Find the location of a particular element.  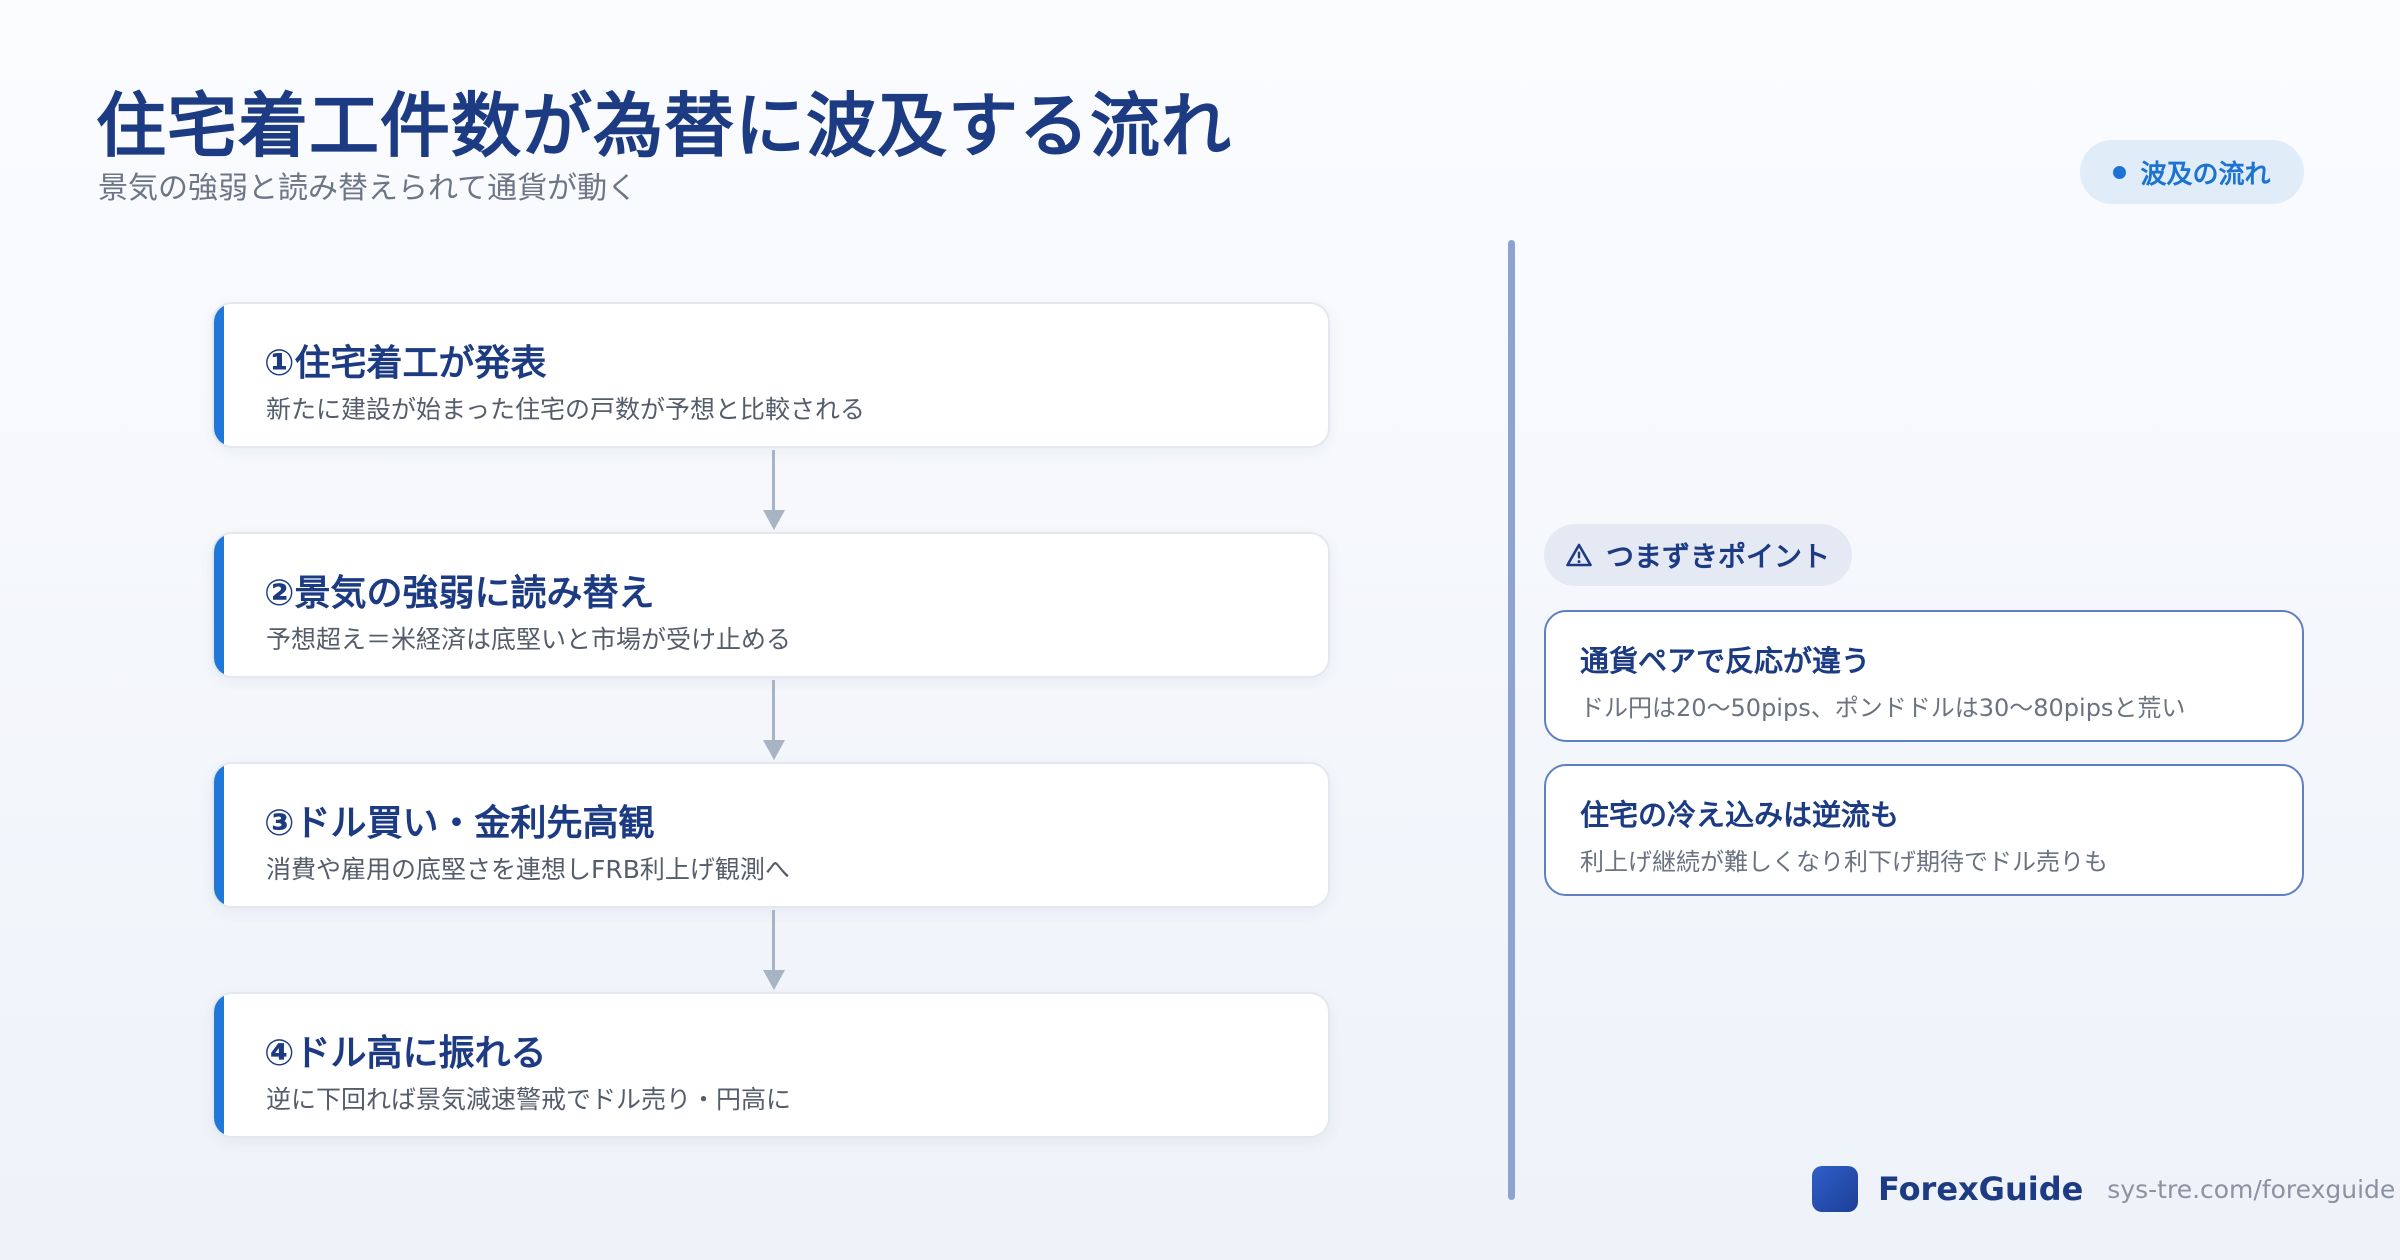

pitfalls-heading: つまずきポイント is located at coordinates (1698, 555).